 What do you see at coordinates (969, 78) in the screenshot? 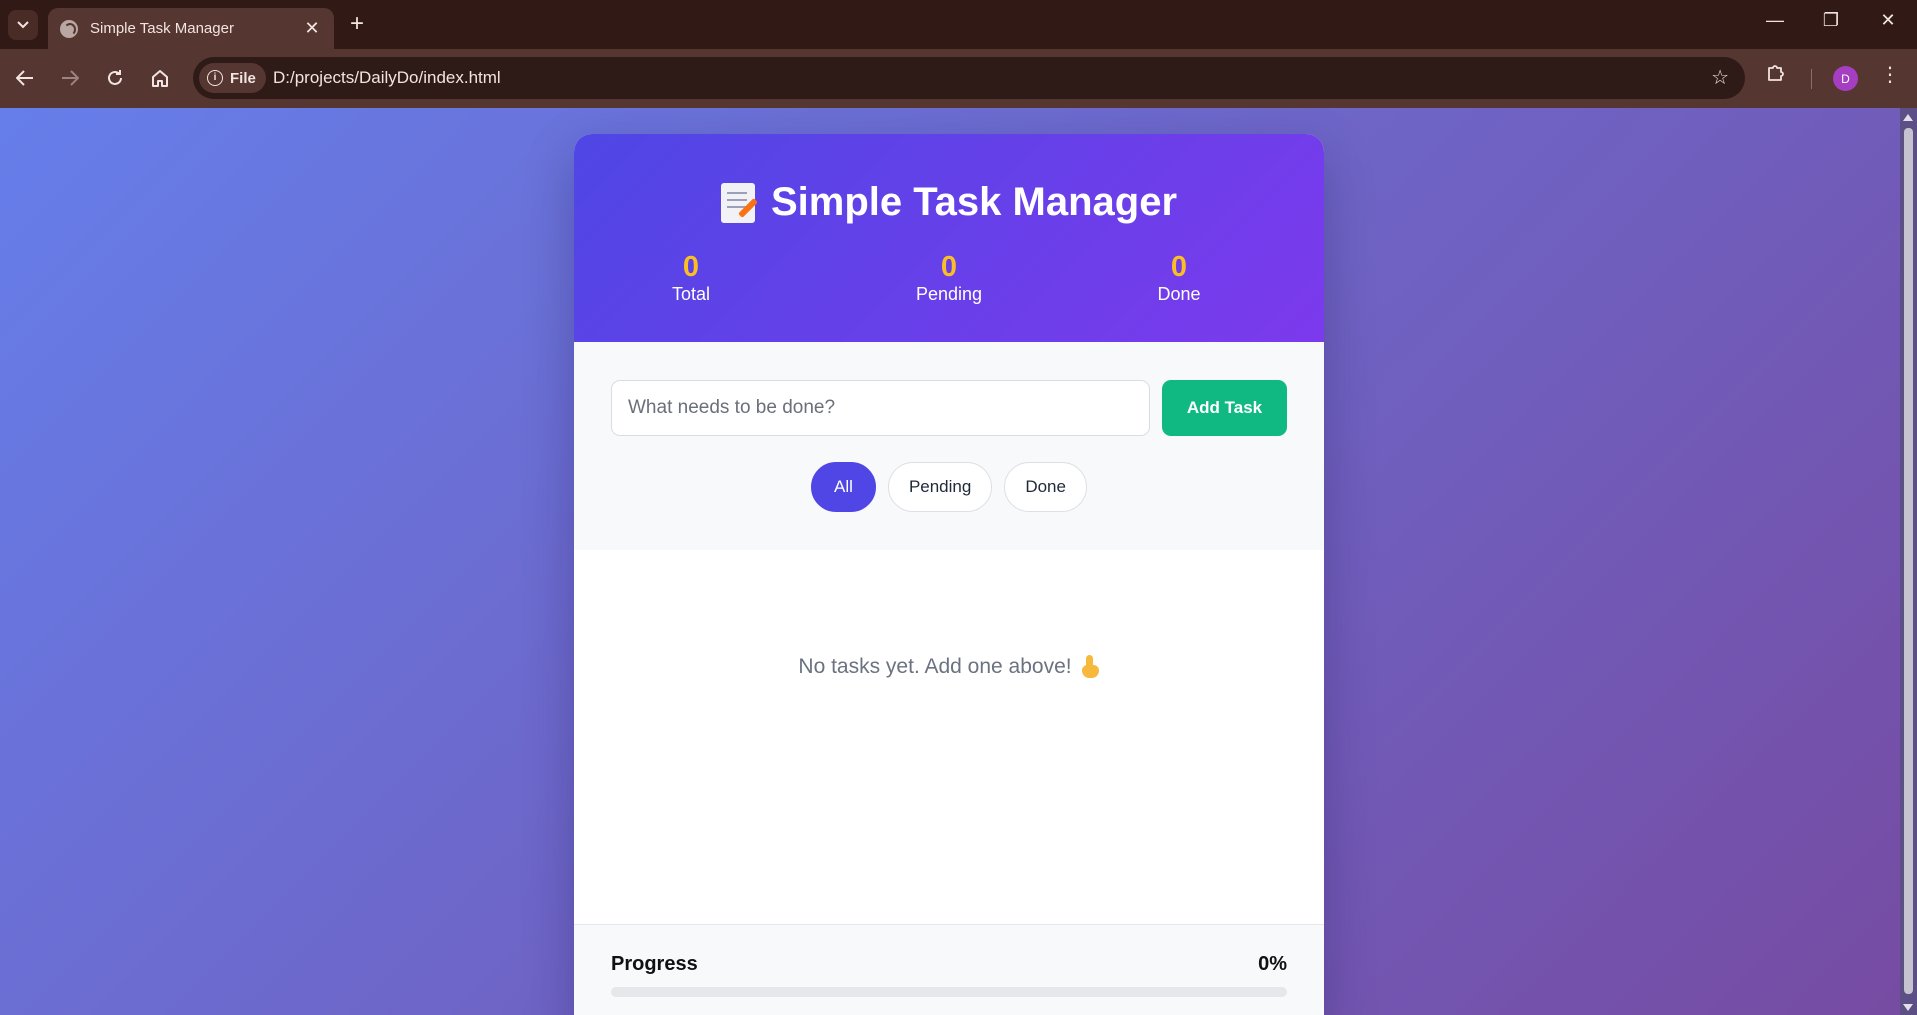
I see `address-bar: i File D:/projects/DailyDo/index.html ☆` at bounding box center [969, 78].